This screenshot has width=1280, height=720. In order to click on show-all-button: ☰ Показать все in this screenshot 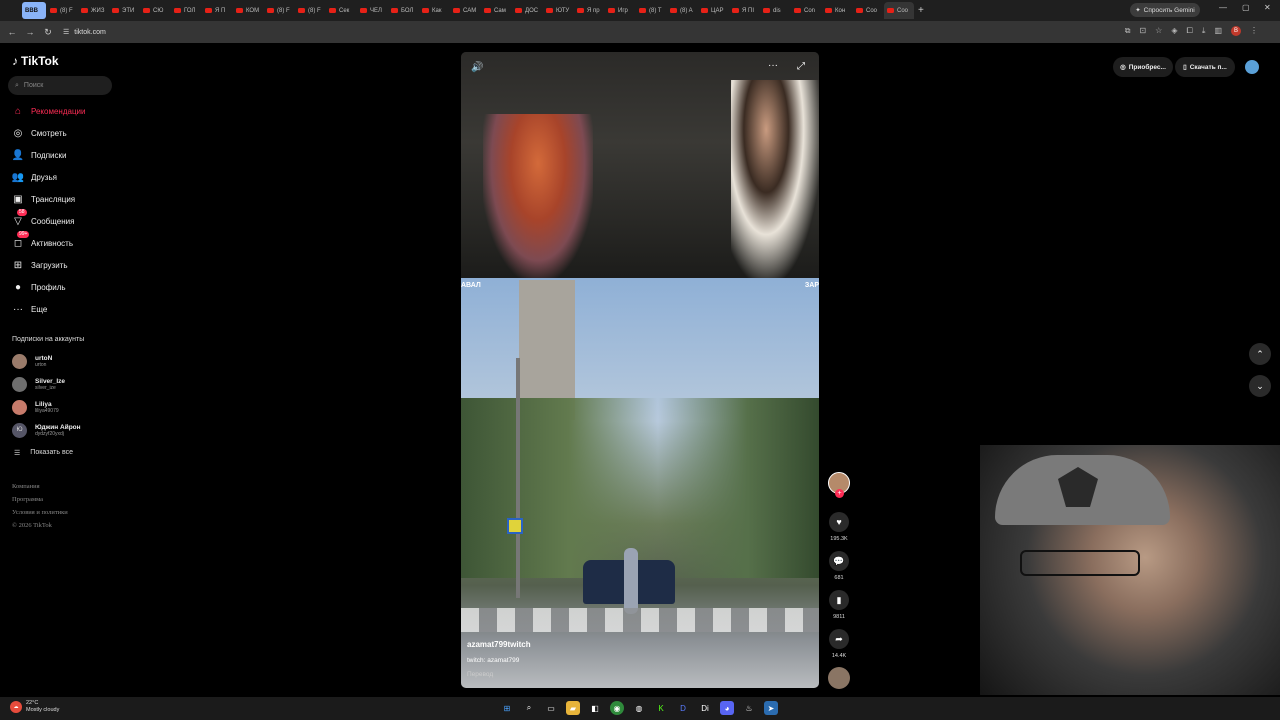, I will do `click(43, 453)`.